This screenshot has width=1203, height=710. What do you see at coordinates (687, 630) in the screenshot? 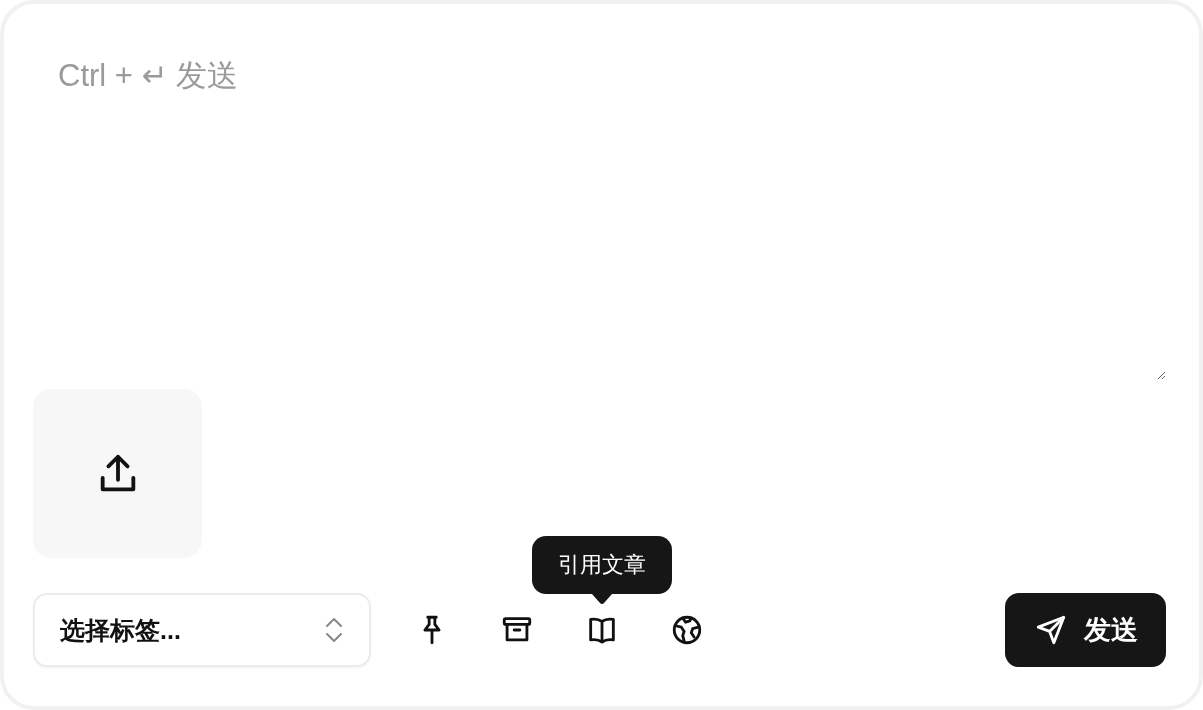
I see `globe-icon` at bounding box center [687, 630].